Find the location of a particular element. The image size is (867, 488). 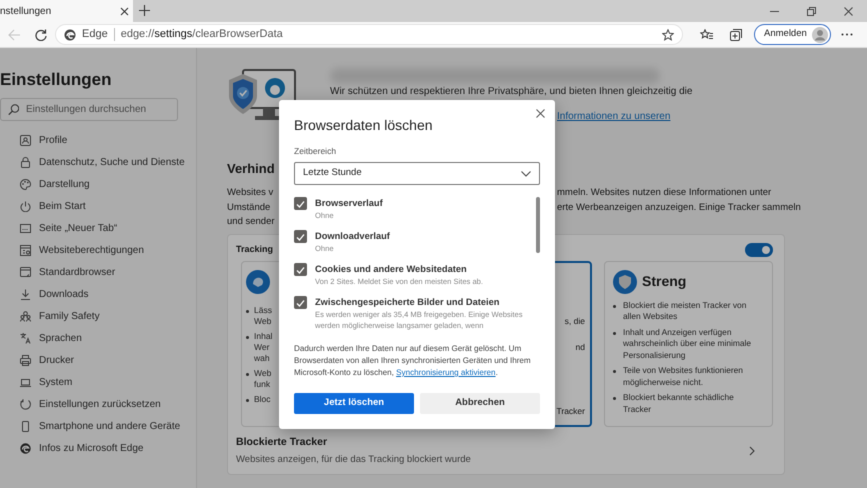

phone-icon is located at coordinates (25, 426).